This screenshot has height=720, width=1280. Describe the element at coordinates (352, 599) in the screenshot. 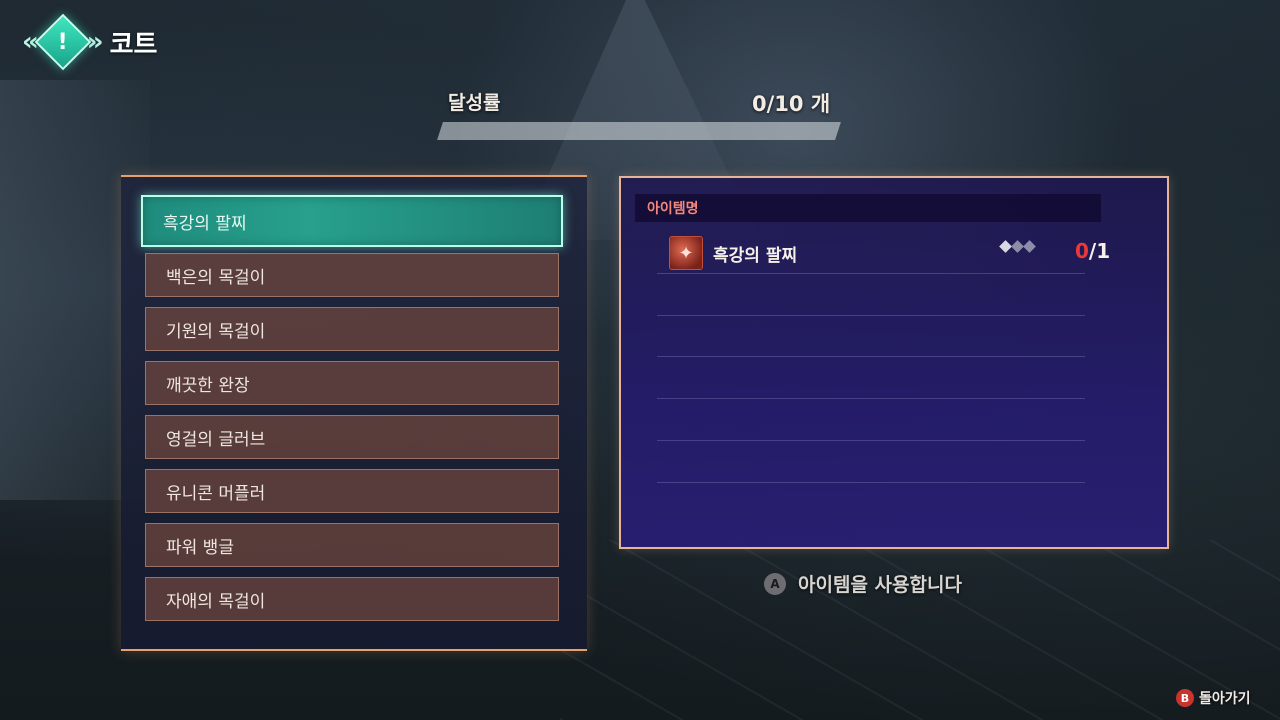

I see `list-item: 자애의 목걸이` at that location.